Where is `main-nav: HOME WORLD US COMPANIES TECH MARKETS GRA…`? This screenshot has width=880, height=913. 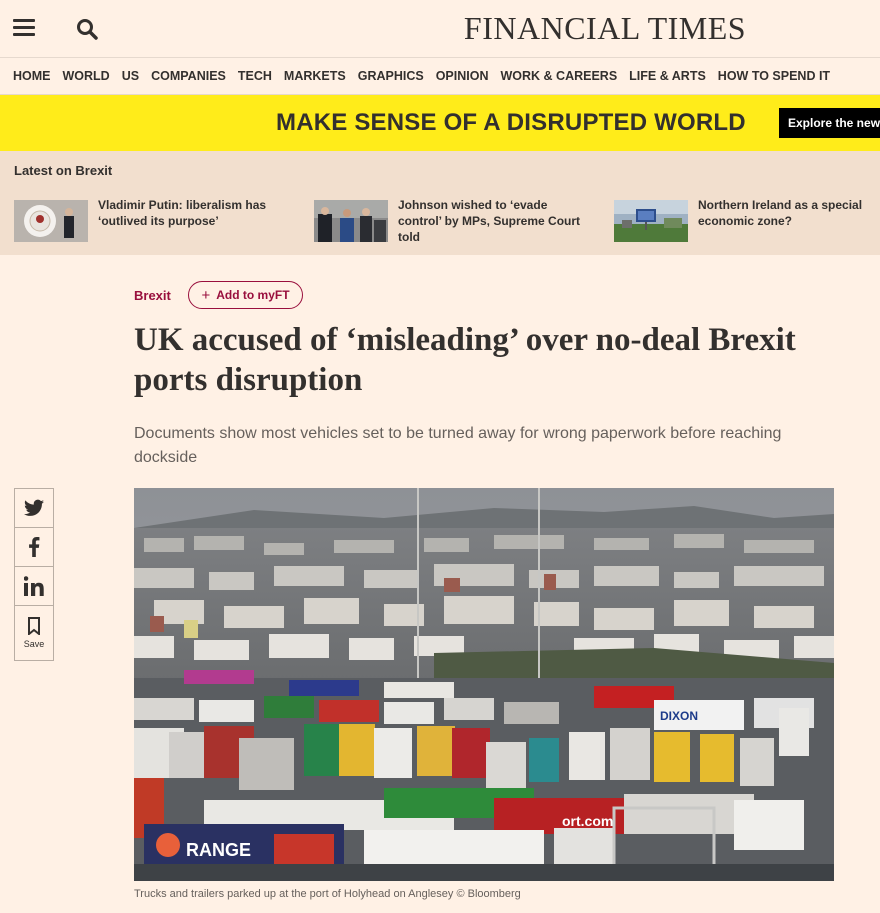
main-nav: HOME WORLD US COMPANIES TECH MARKETS GRA… is located at coordinates (440, 76).